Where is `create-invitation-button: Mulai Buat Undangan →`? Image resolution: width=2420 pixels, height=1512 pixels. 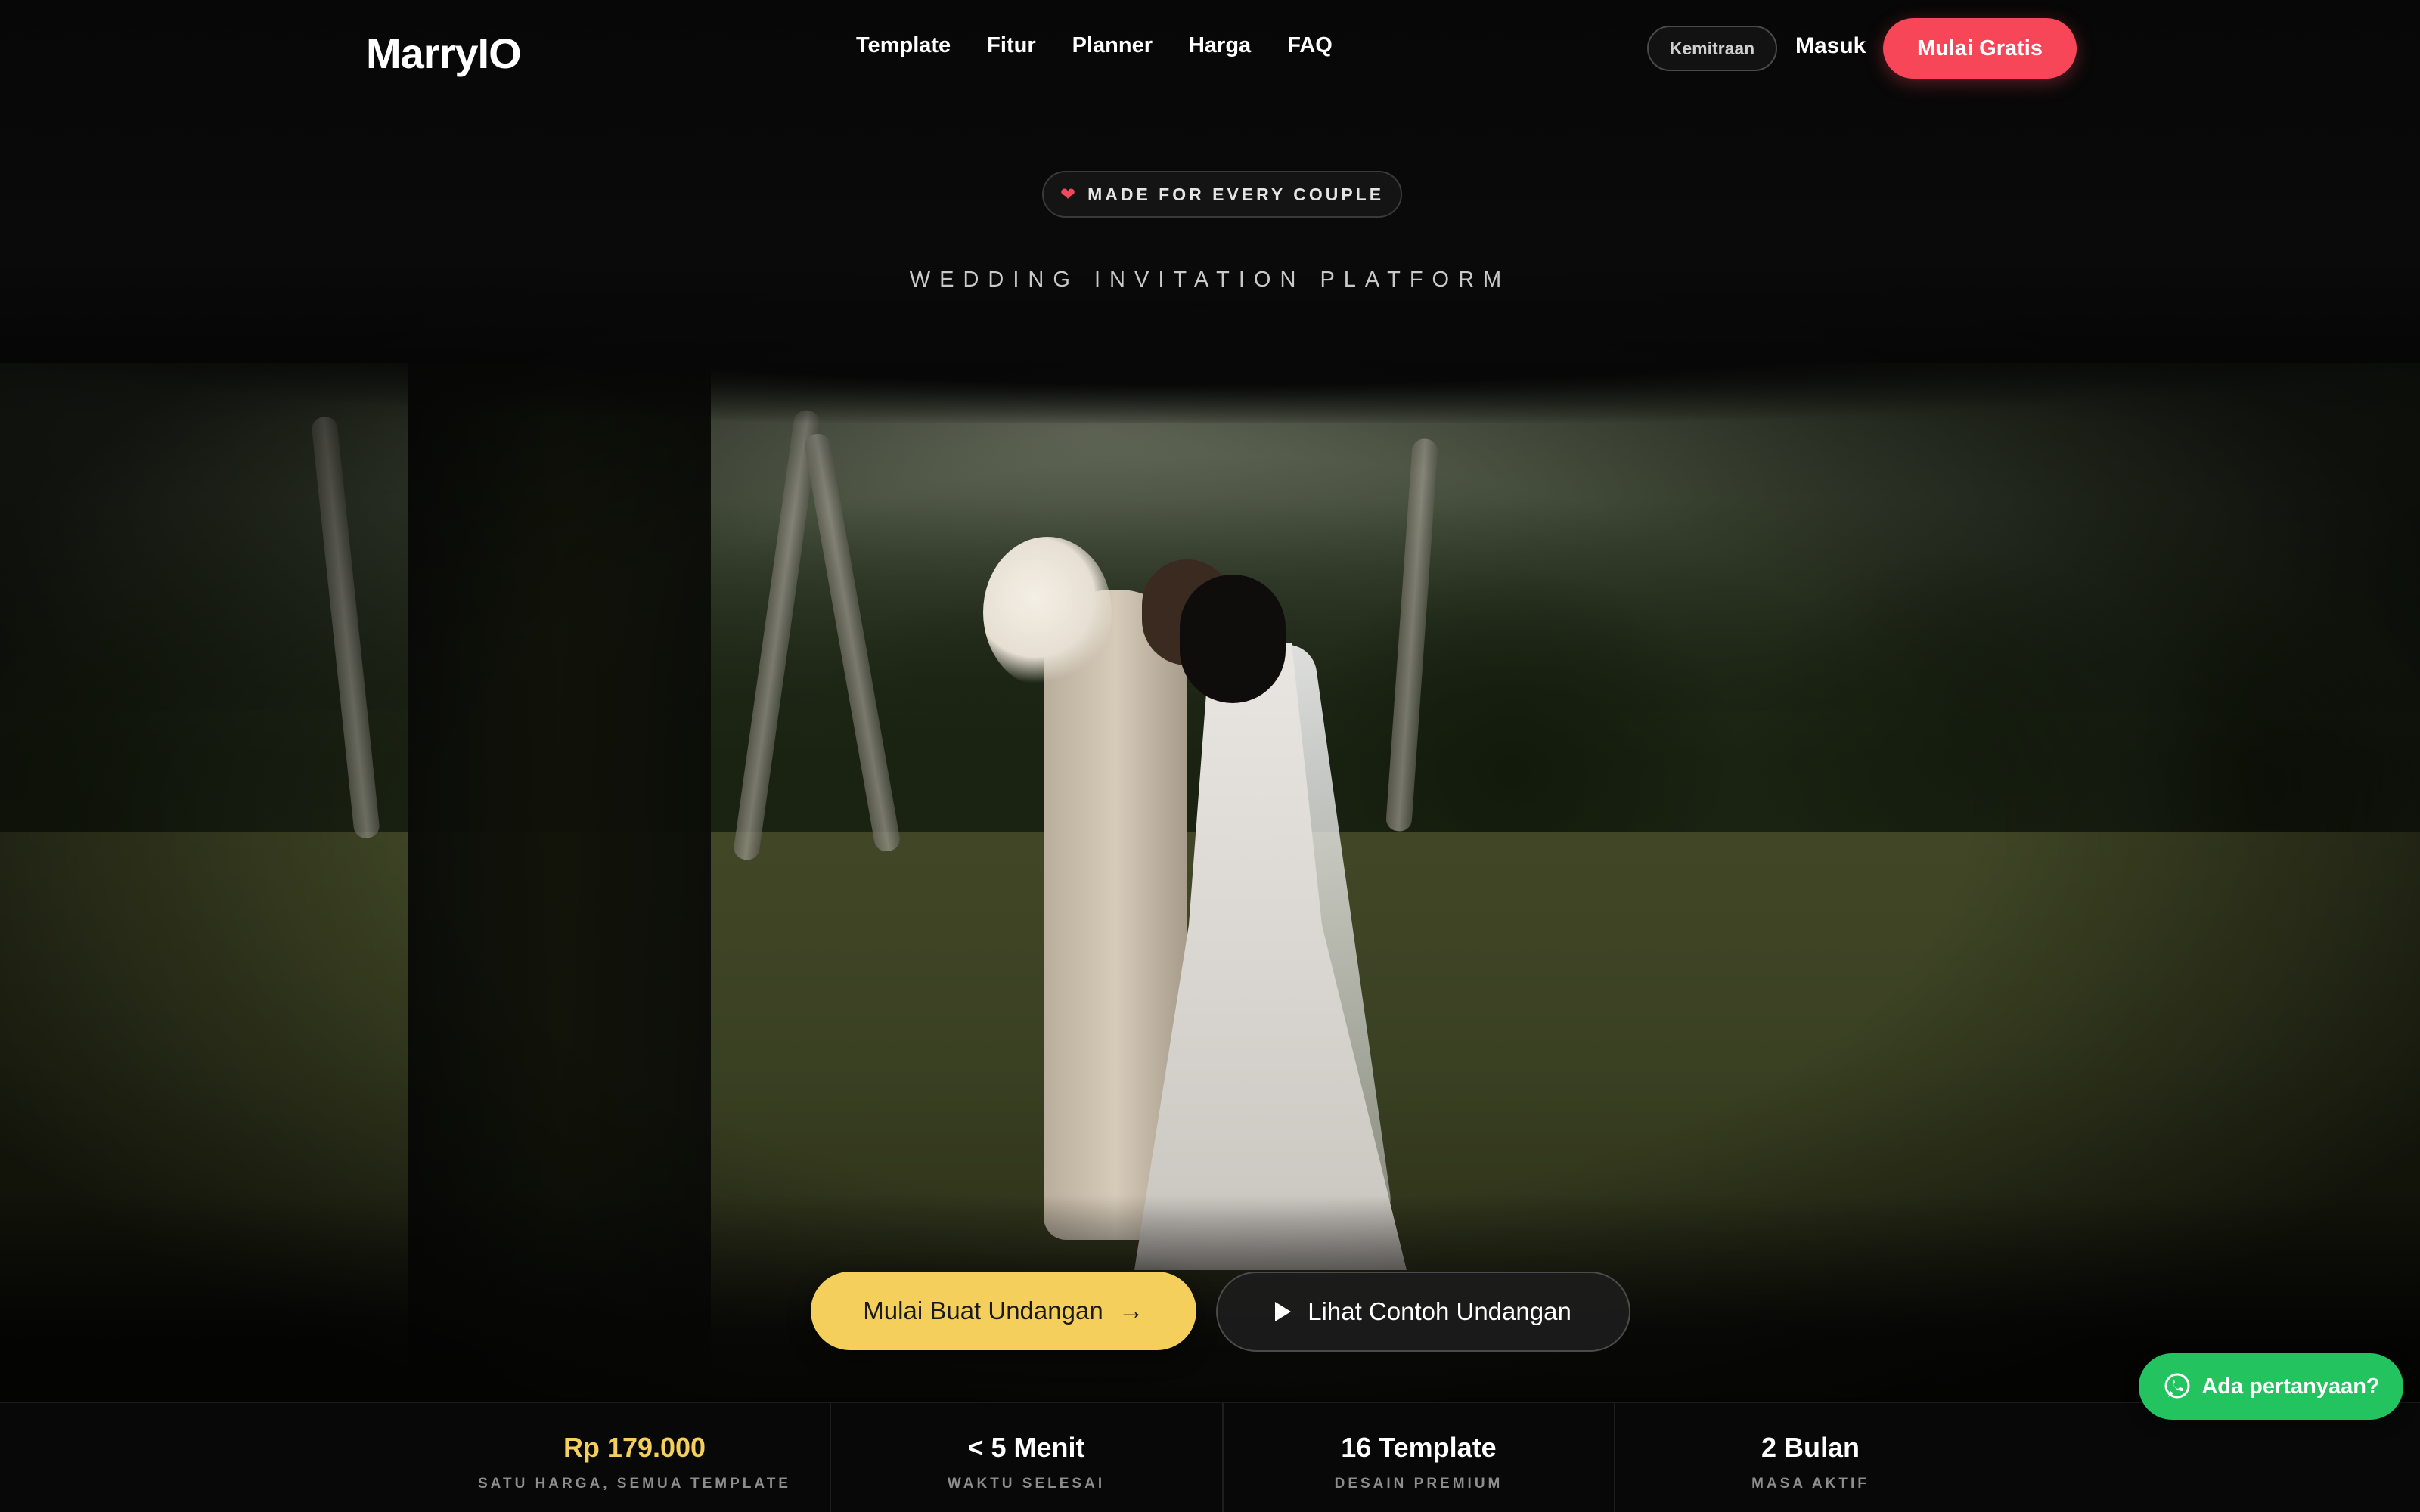
create-invitation-button: Mulai Buat Undangan → is located at coordinates (1003, 1311).